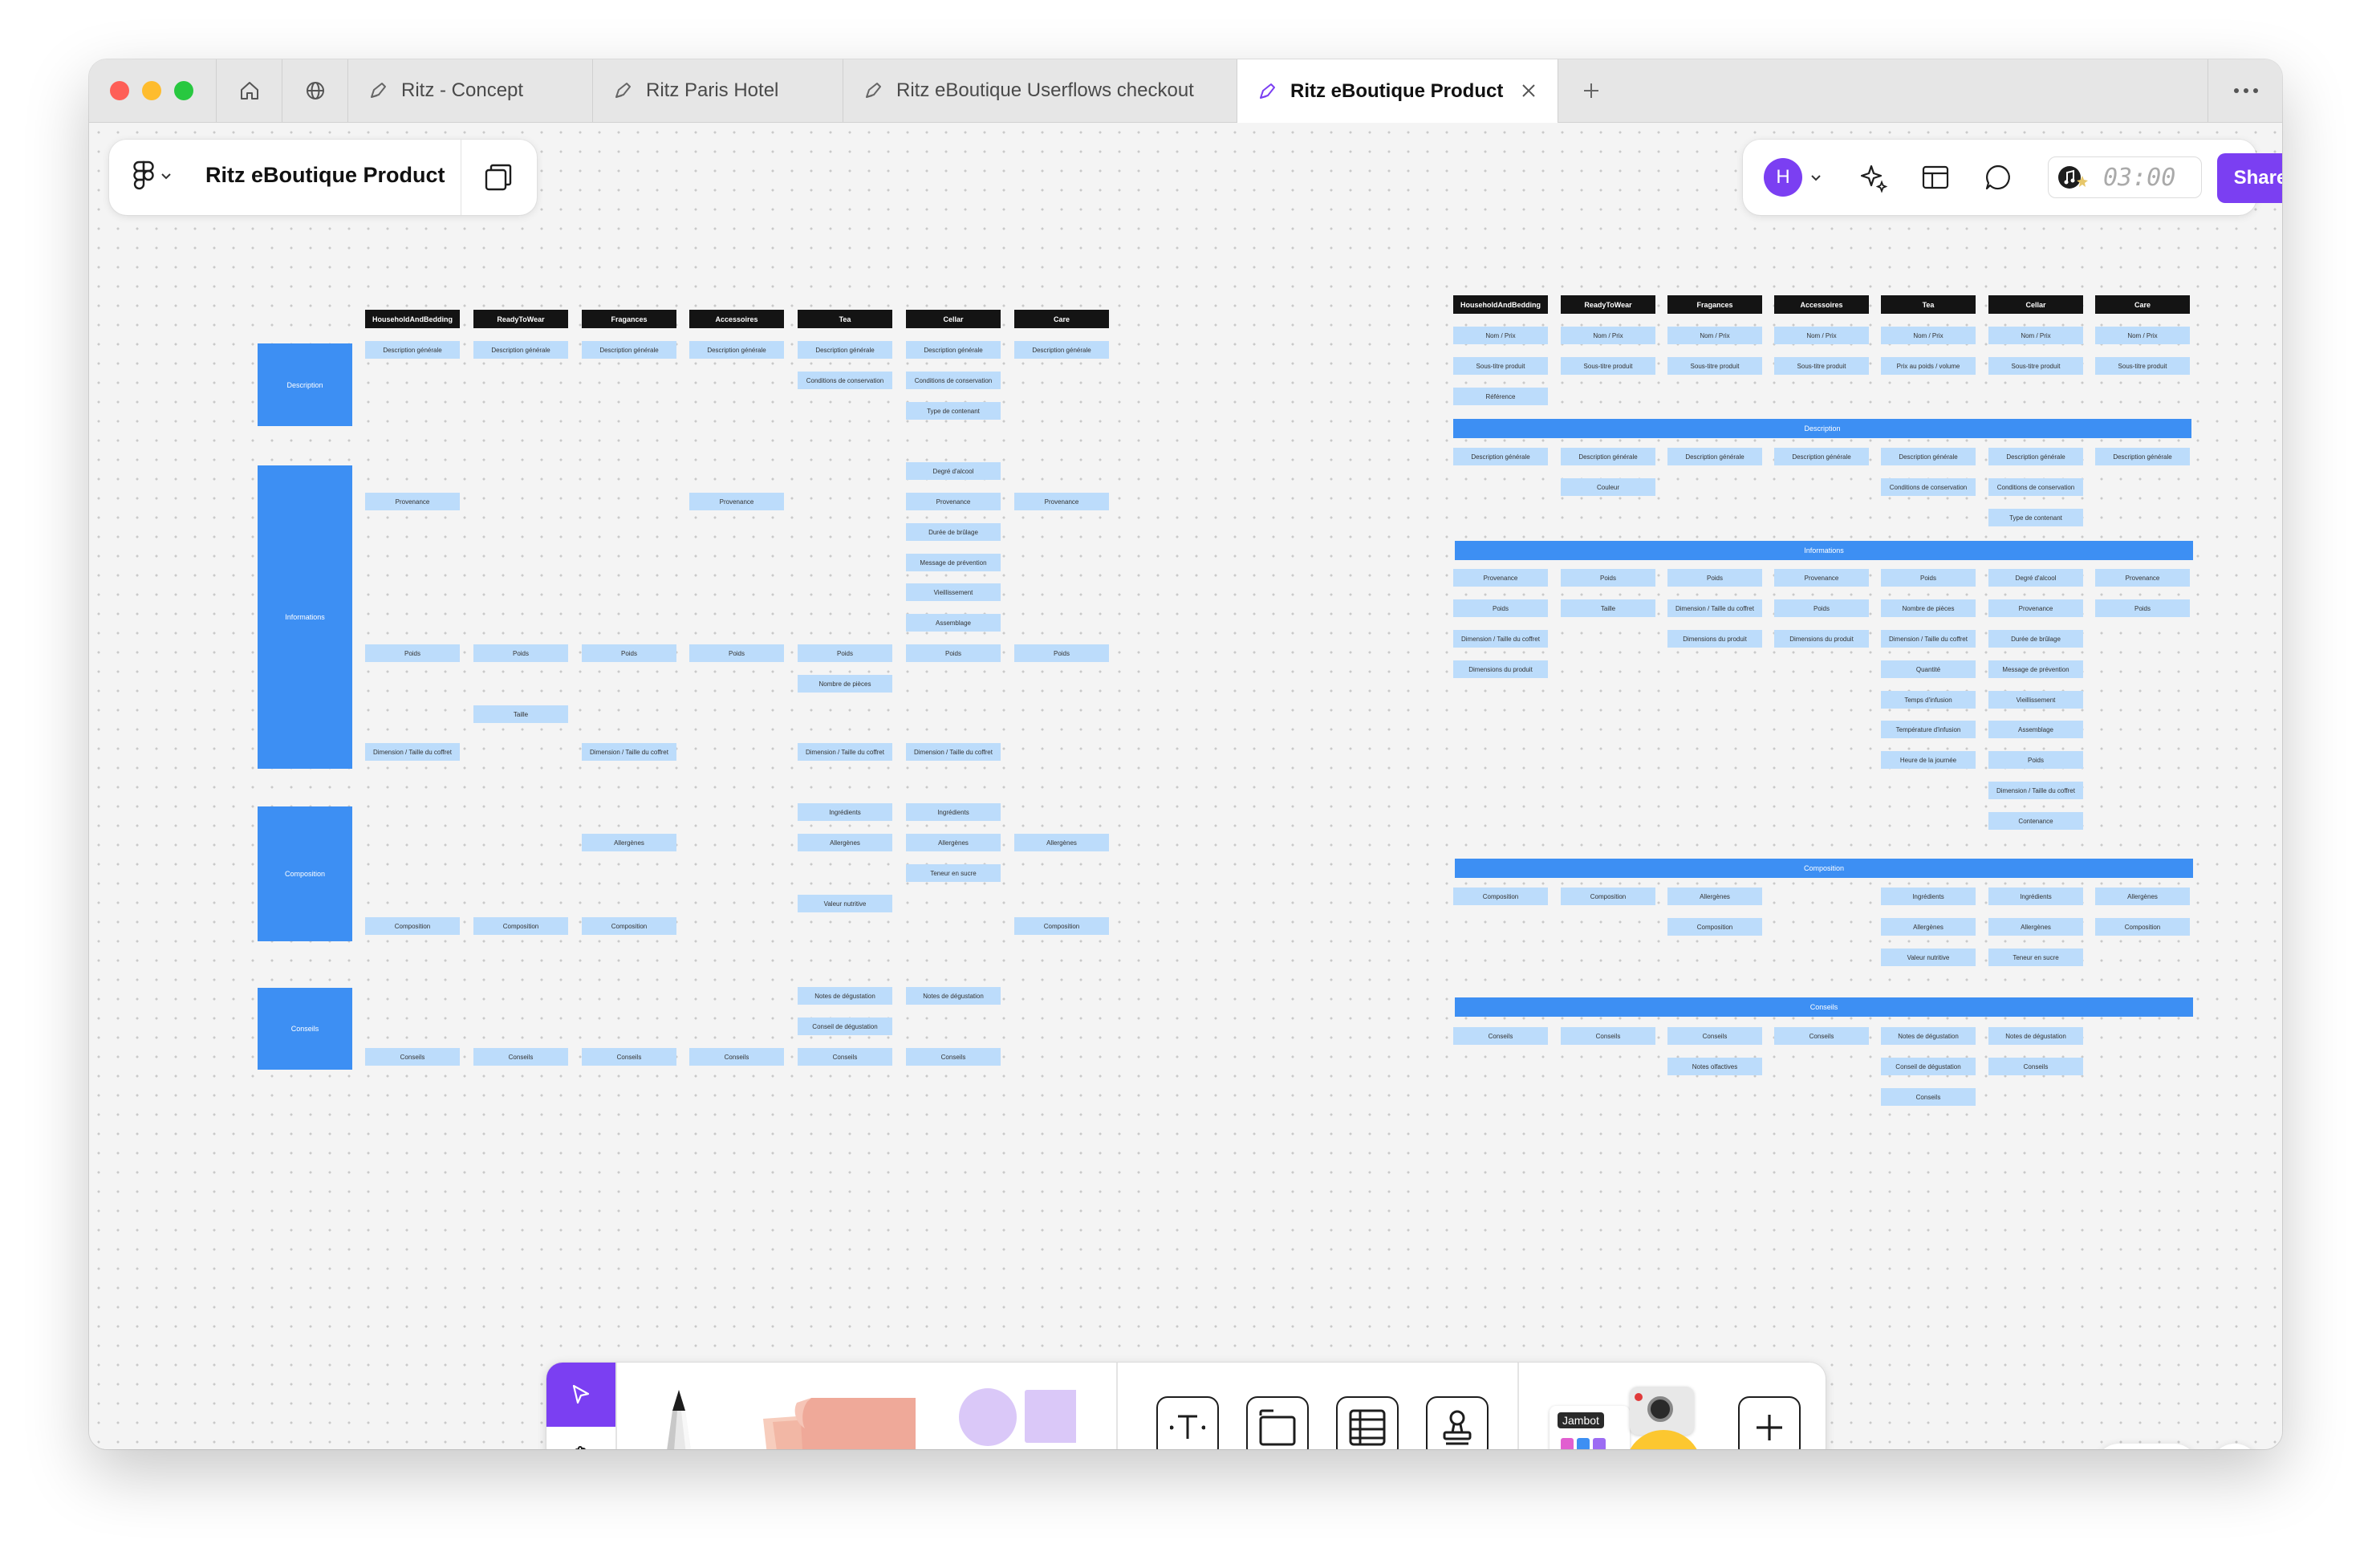 This screenshot has height=1568, width=2372. I want to click on timer-button: 03:00, so click(2125, 177).